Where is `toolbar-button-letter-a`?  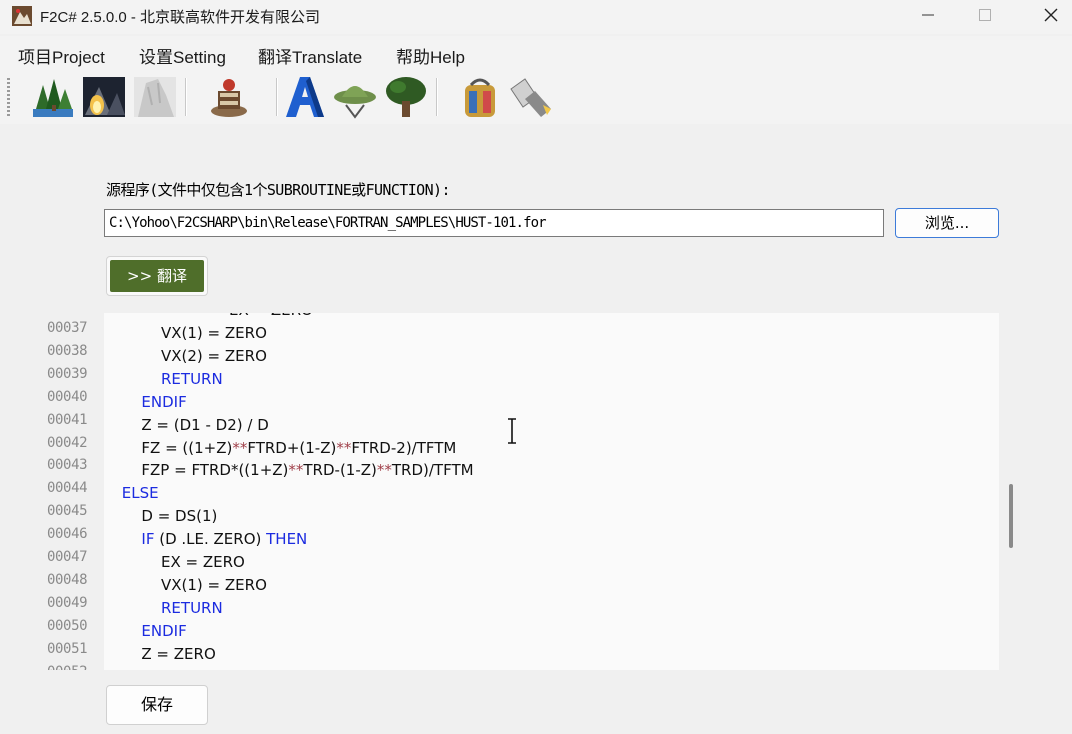 toolbar-button-letter-a is located at coordinates (305, 97).